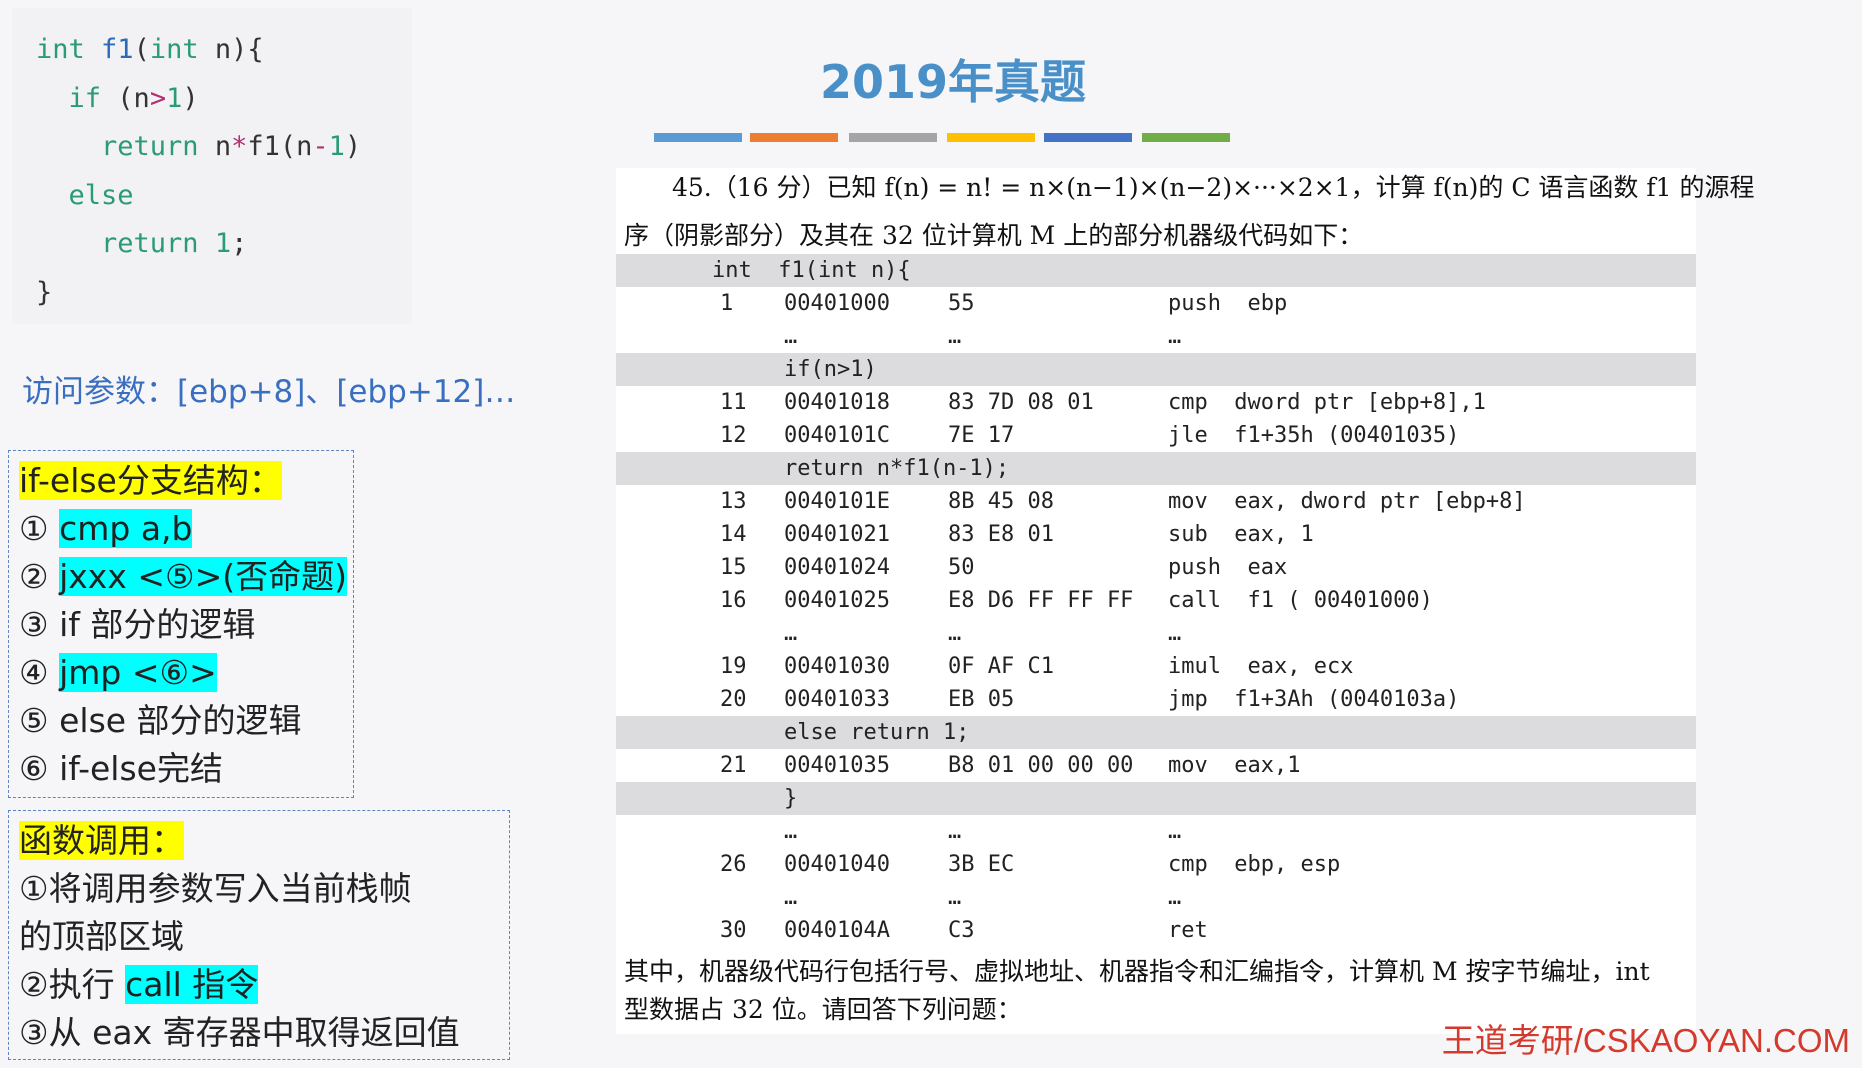 Image resolution: width=1862 pixels, height=1068 pixels. I want to click on asm-row: }, so click(1156, 798).